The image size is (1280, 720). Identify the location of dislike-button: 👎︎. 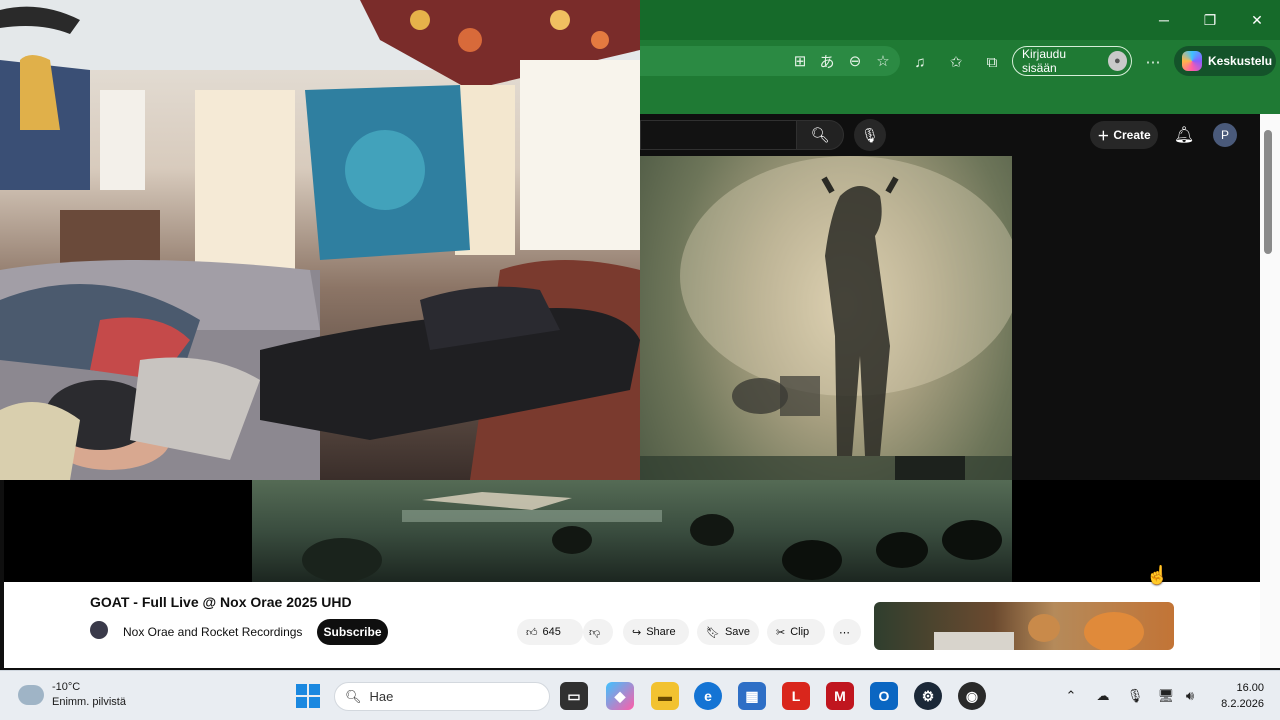
(598, 632).